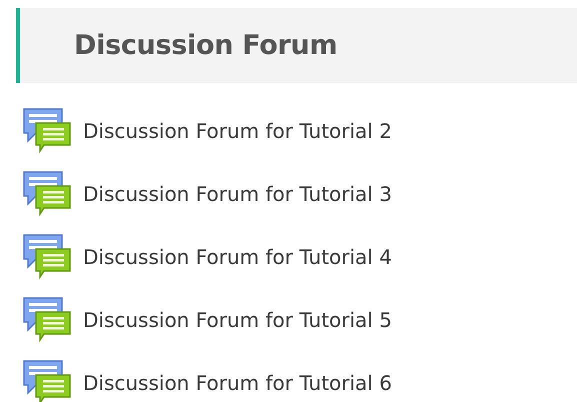  Describe the element at coordinates (237, 383) in the screenshot. I see `forum-link: Discussion Forum for Tutorial 6` at that location.